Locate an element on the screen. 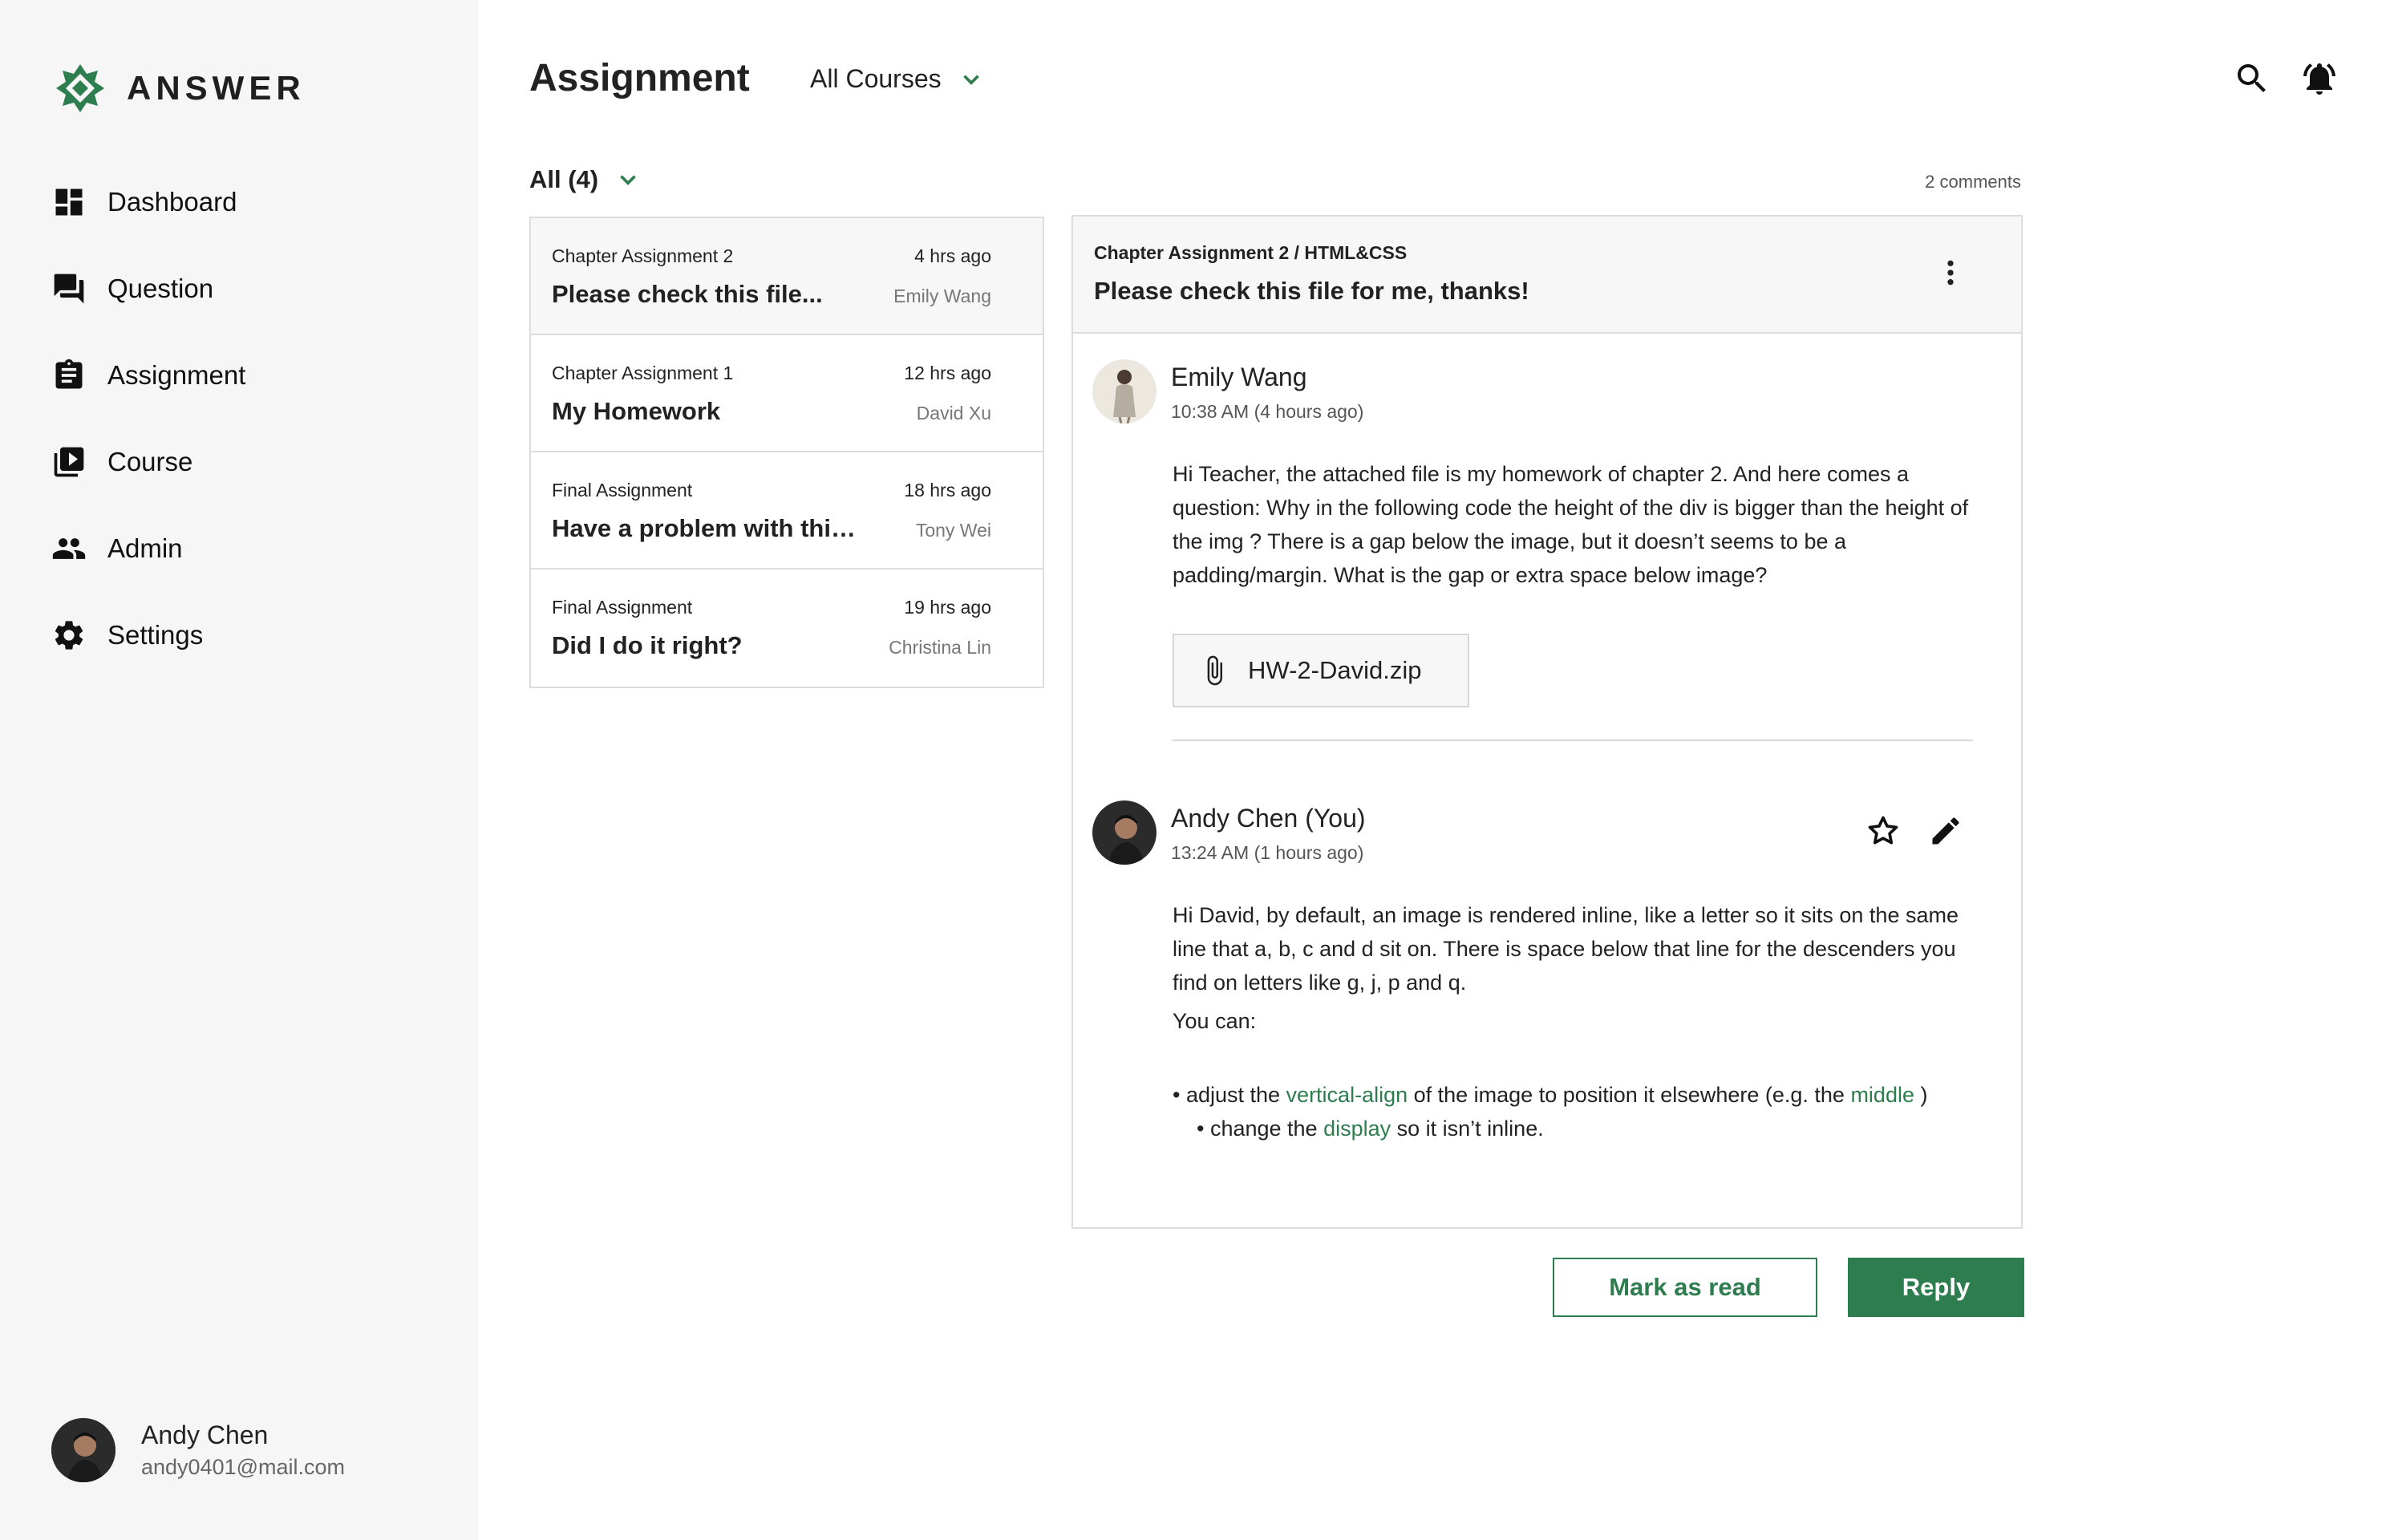 The width and height of the screenshot is (2390, 1540). sidebar-item-dashboard: Dashboard is located at coordinates (148, 202).